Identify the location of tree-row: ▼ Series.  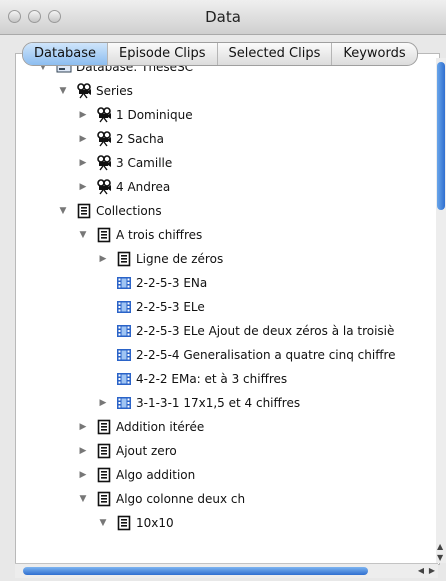
(95, 91).